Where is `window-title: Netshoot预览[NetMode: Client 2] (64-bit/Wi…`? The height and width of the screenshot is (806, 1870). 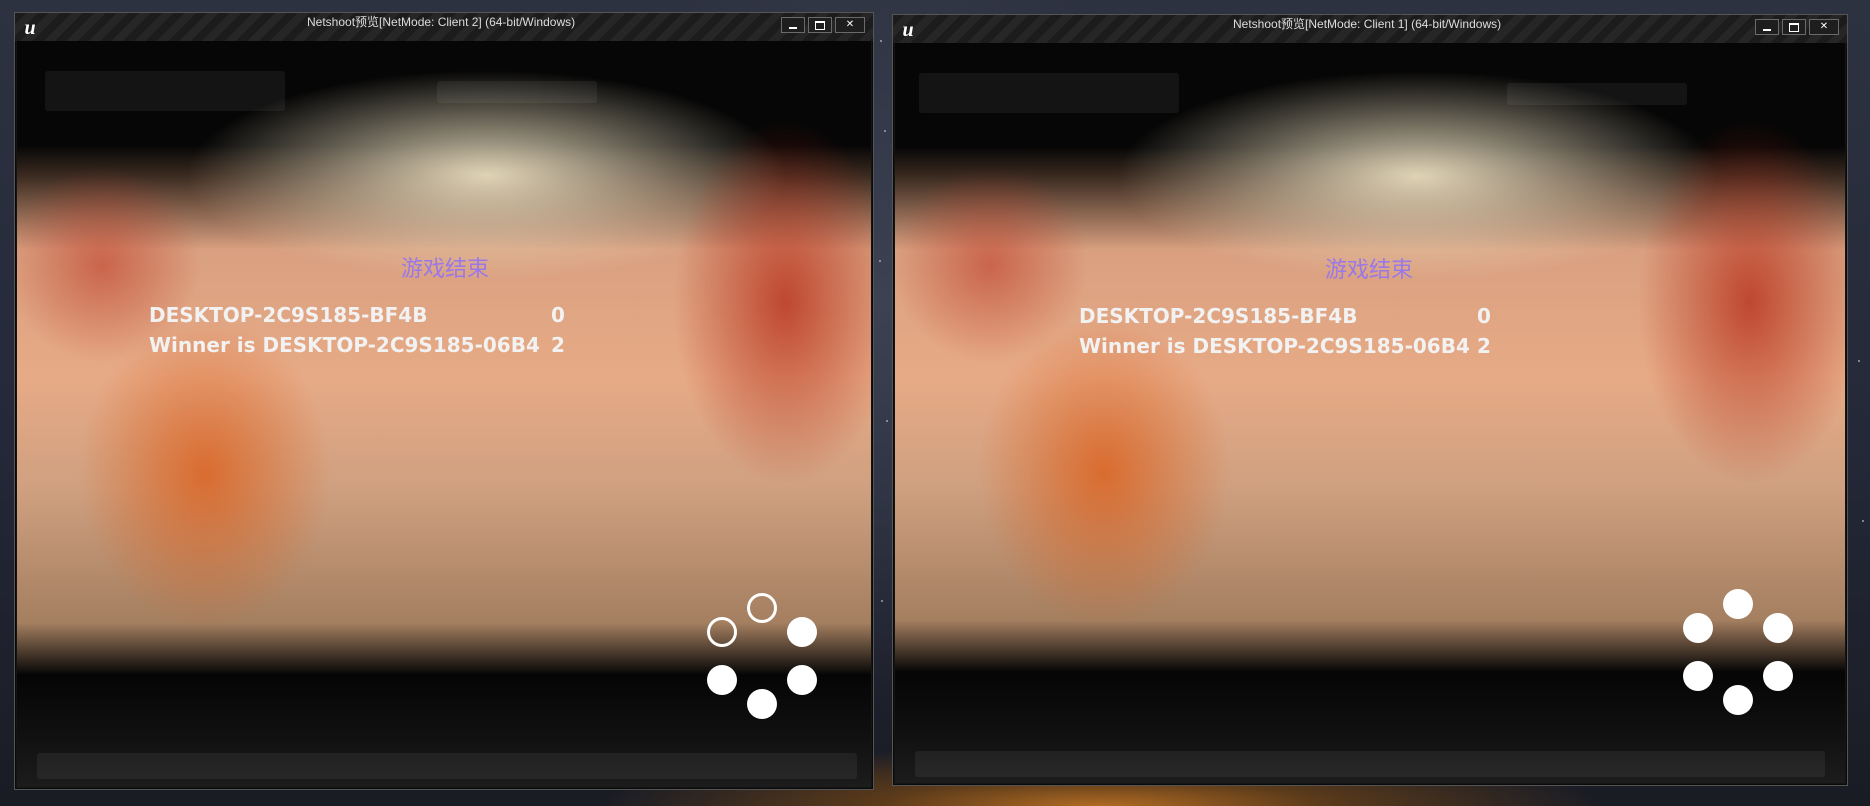 window-title: Netshoot预览[NetMode: Client 2] (64-bit/Wi… is located at coordinates (441, 22).